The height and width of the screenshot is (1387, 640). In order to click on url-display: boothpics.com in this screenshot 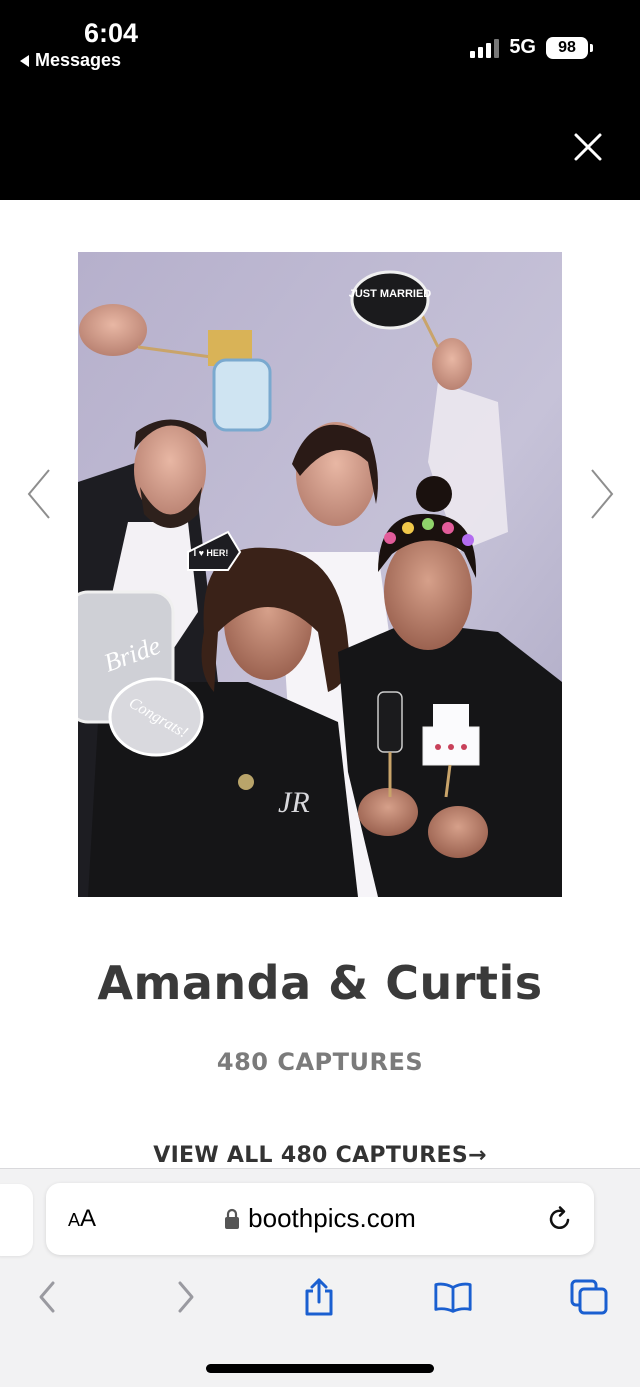, I will do `click(320, 1218)`.